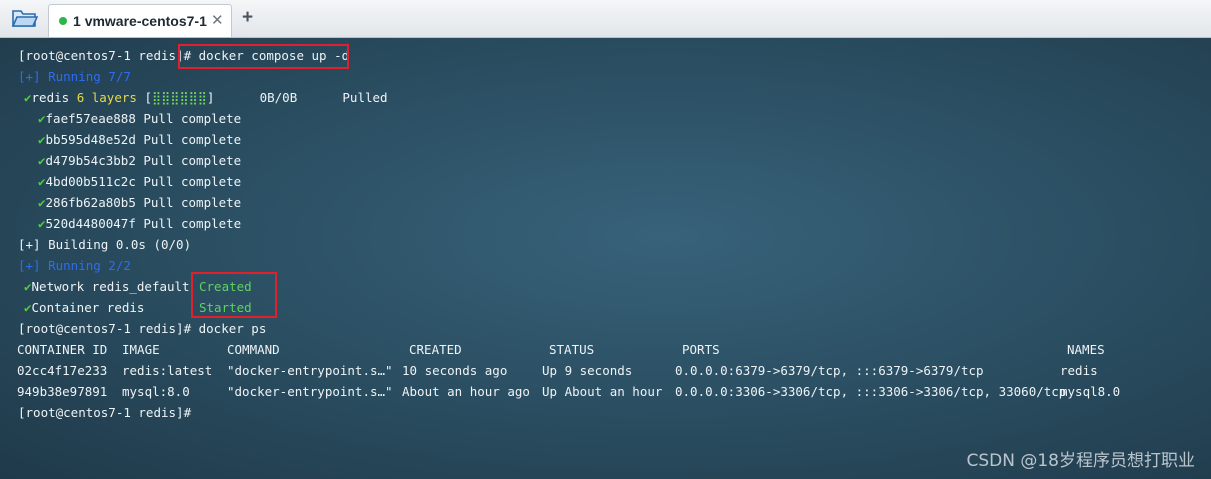  Describe the element at coordinates (263, 56) in the screenshot. I see `highlight-box-command` at that location.